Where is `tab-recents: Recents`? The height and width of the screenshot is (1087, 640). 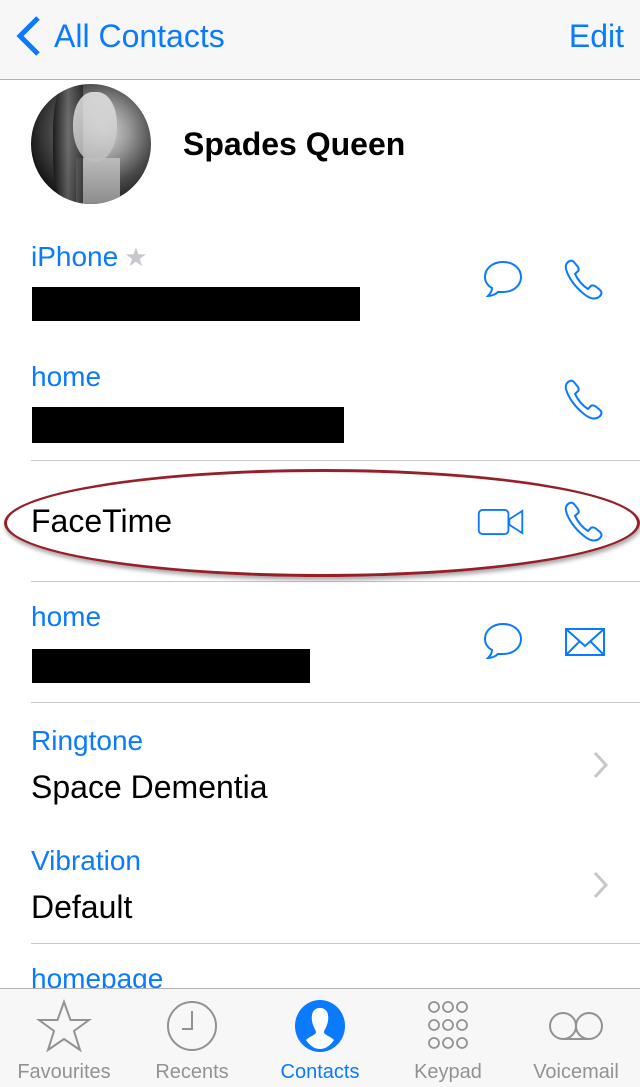
tab-recents: Recents is located at coordinates (192, 1038).